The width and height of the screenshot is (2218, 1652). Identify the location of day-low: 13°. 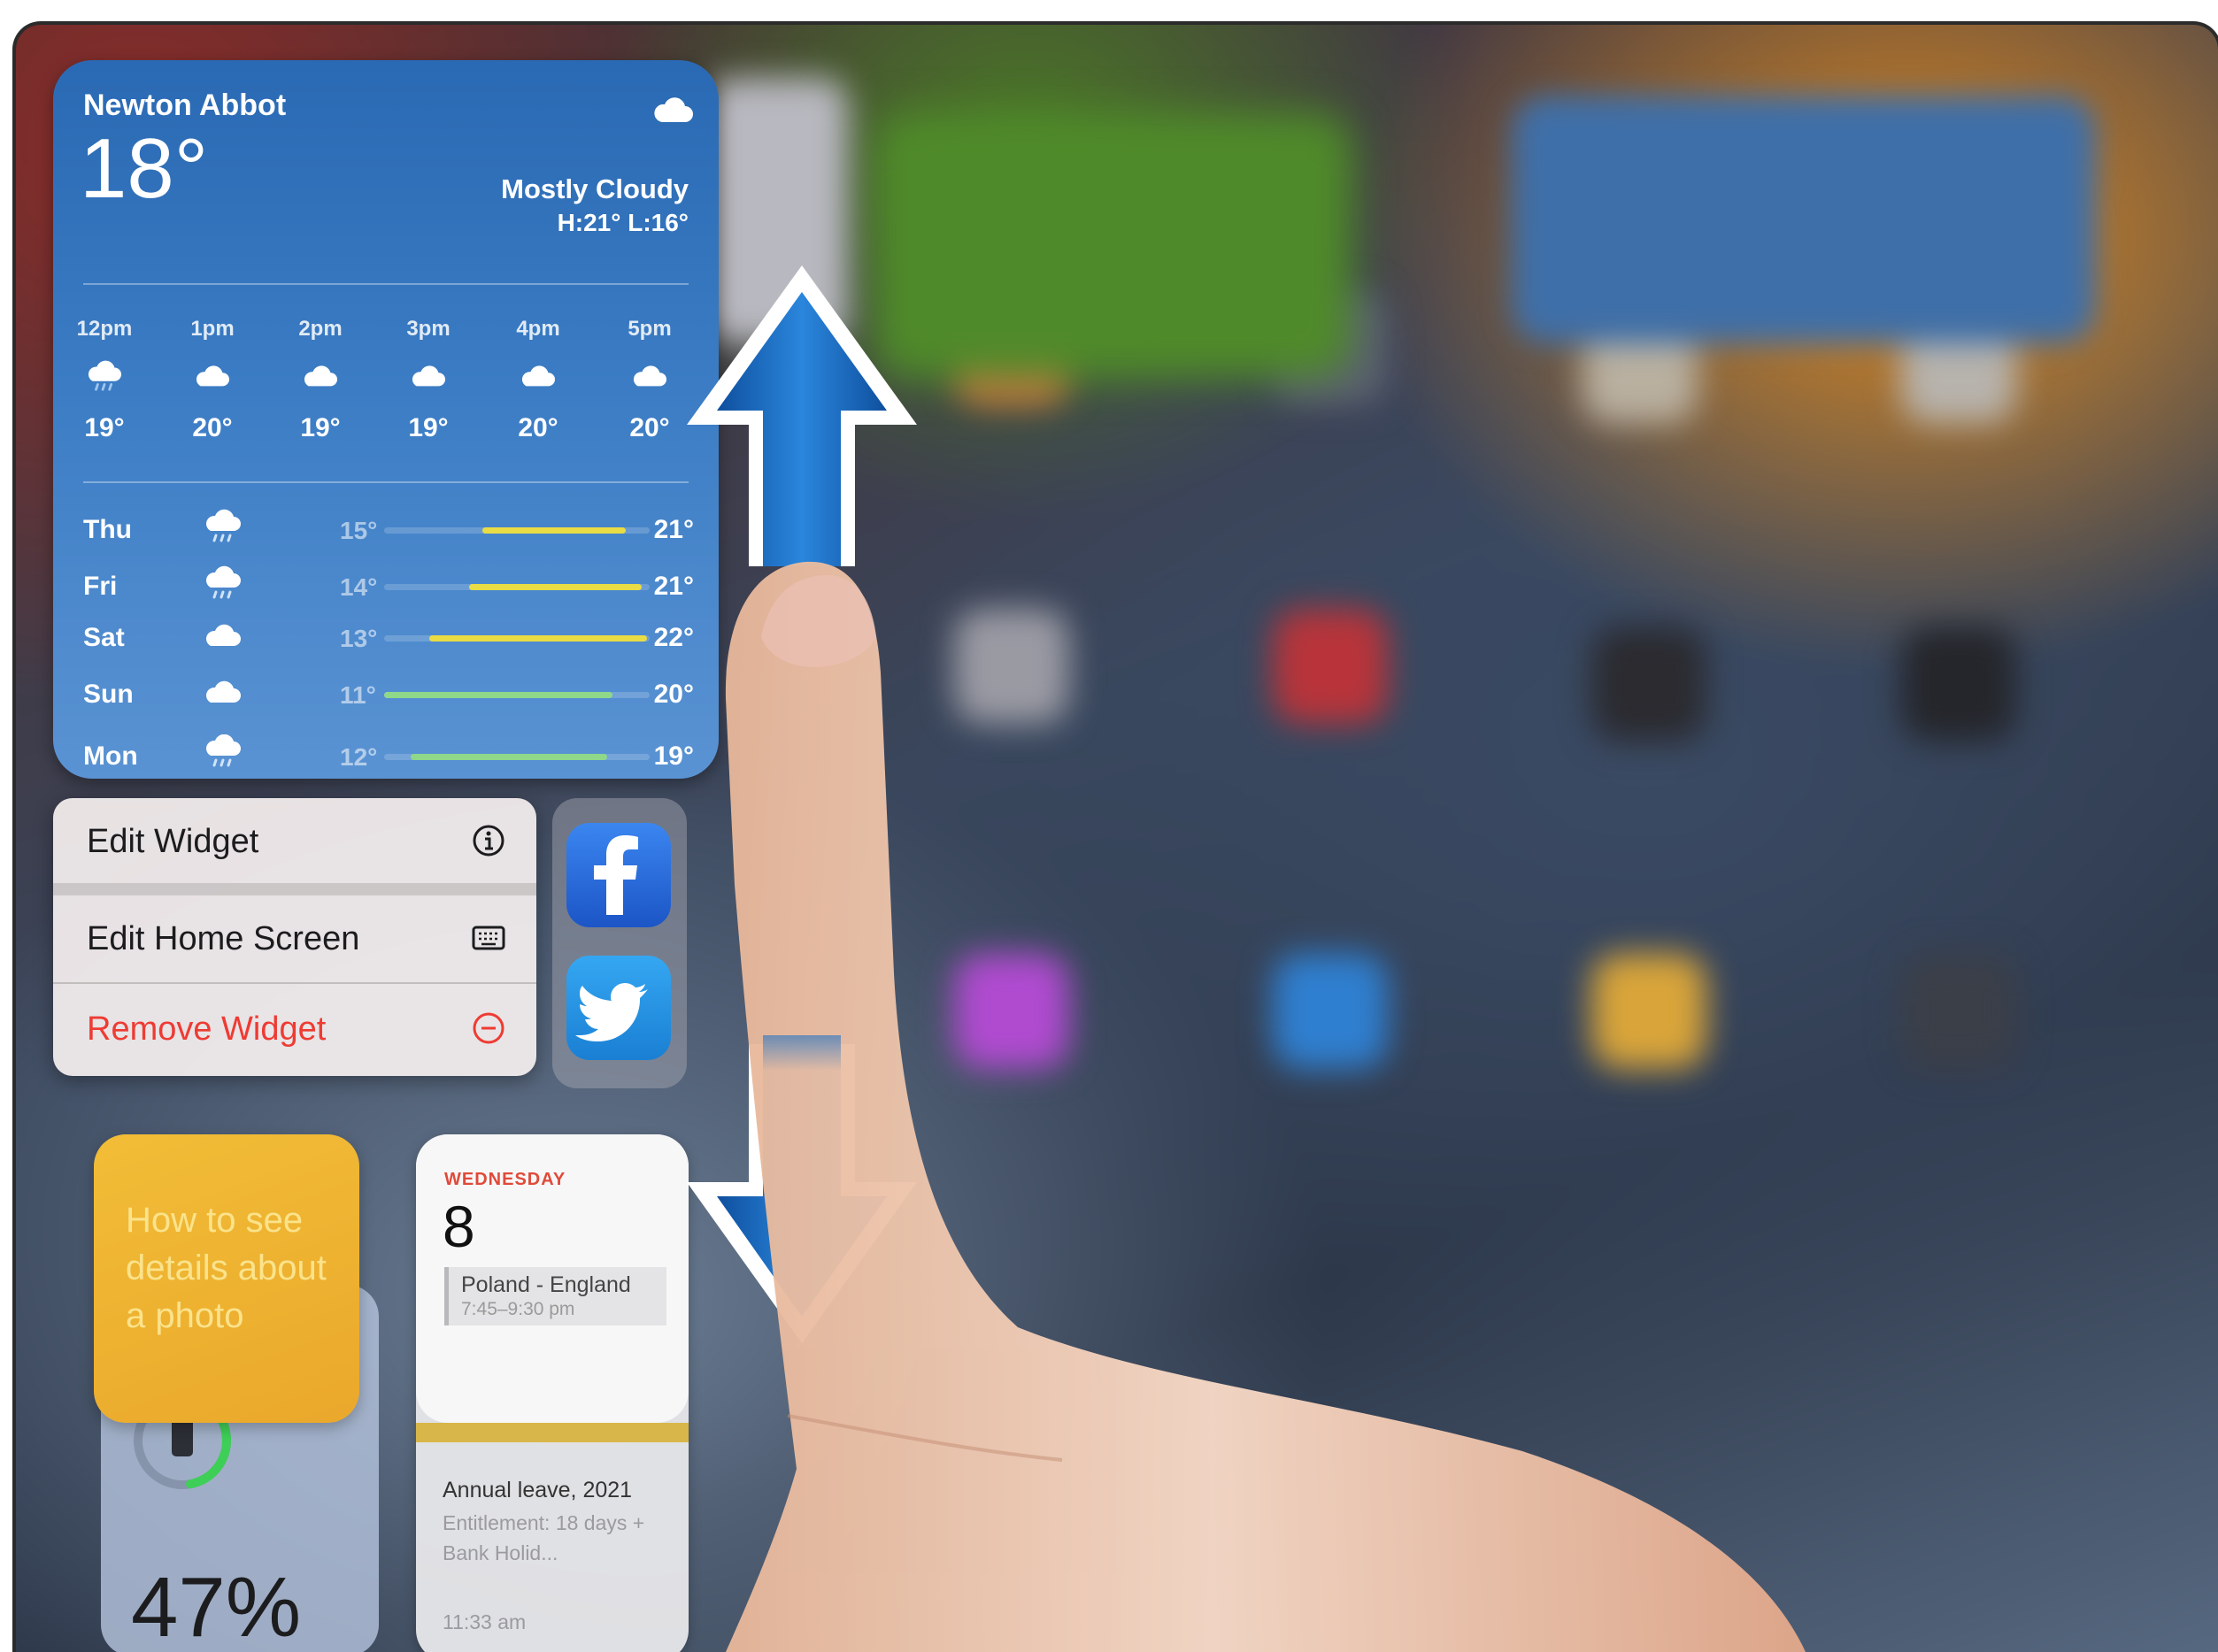
(359, 638).